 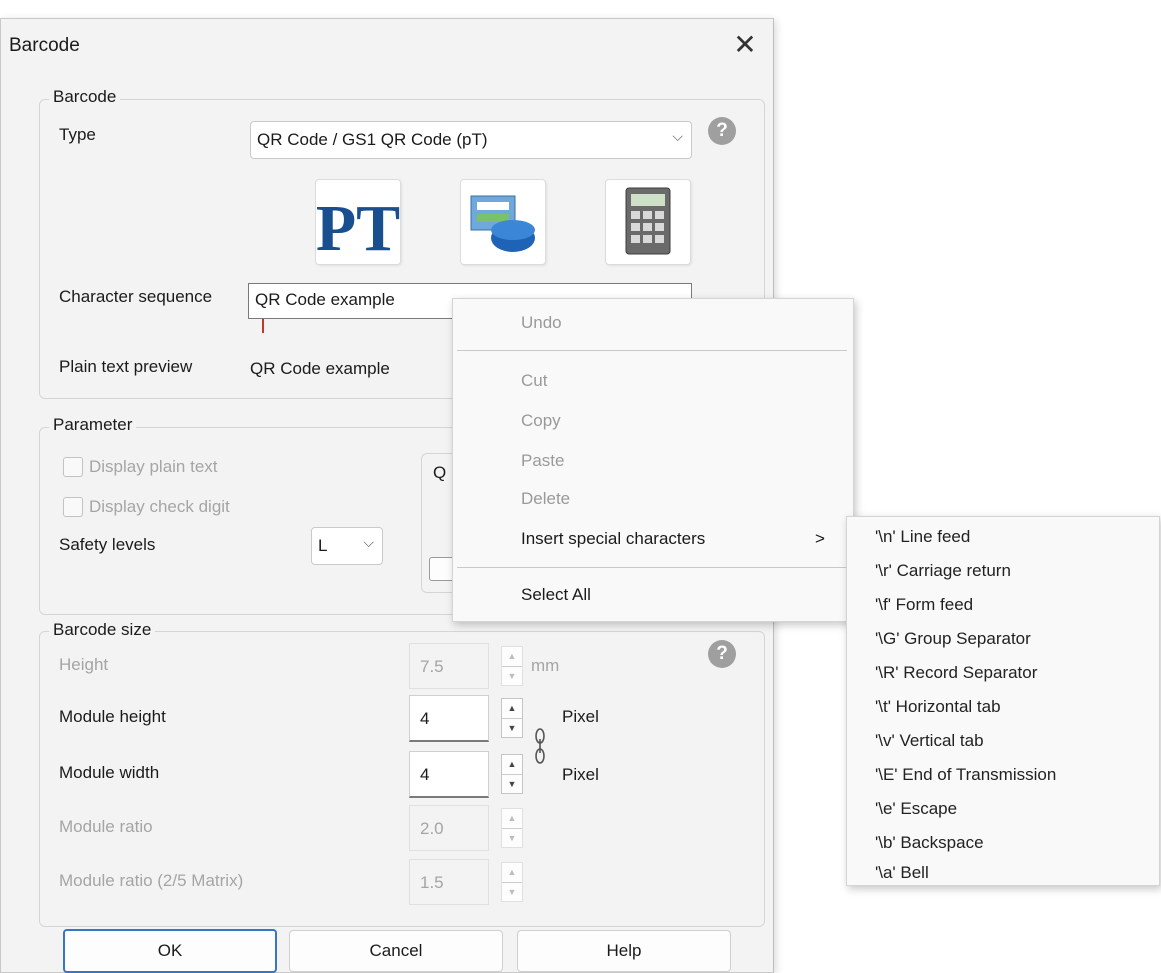 I want to click on plain-text-preview-label: Plain text preview, so click(x=126, y=366).